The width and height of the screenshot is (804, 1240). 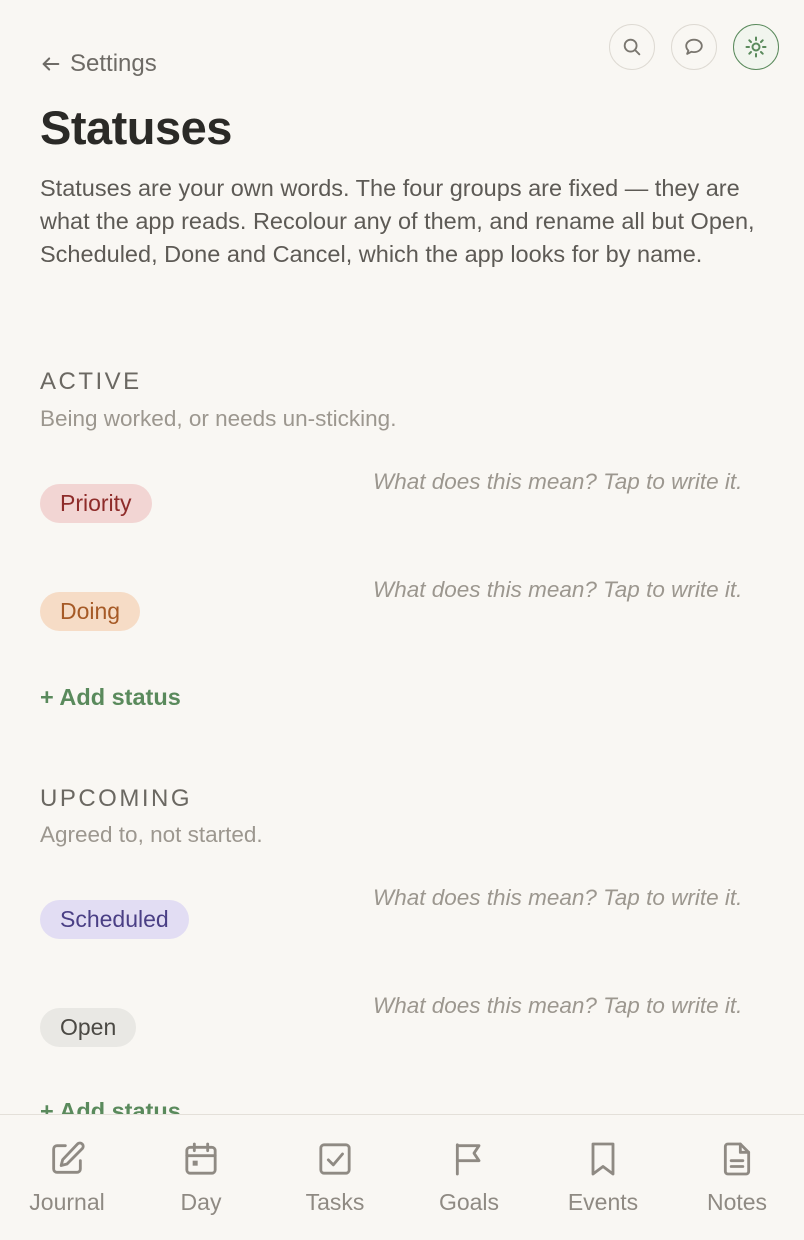 I want to click on group-subtitle-upcoming: Agreed to, not started., so click(x=151, y=834).